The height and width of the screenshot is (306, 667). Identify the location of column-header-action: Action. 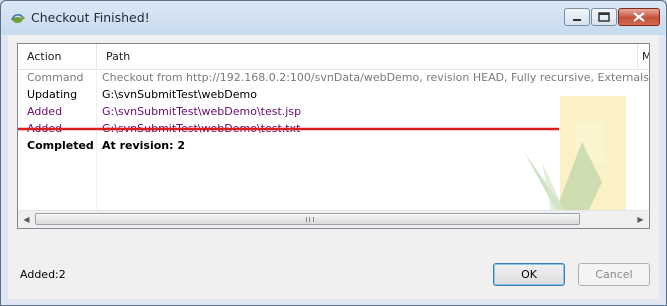
(57, 56).